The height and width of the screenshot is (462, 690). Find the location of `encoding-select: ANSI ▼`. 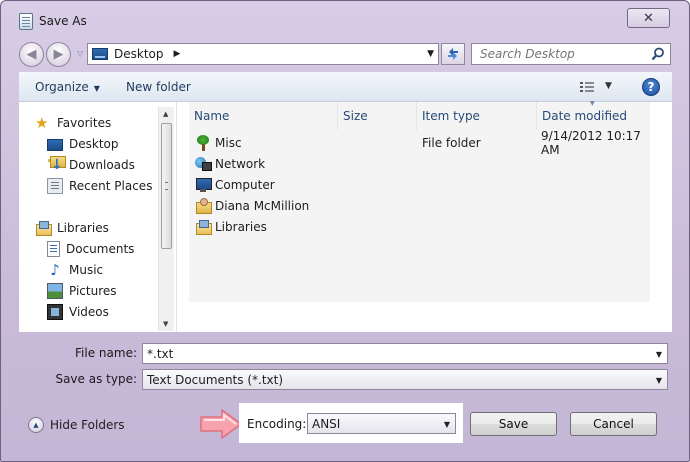

encoding-select: ANSI ▼ is located at coordinates (381, 423).